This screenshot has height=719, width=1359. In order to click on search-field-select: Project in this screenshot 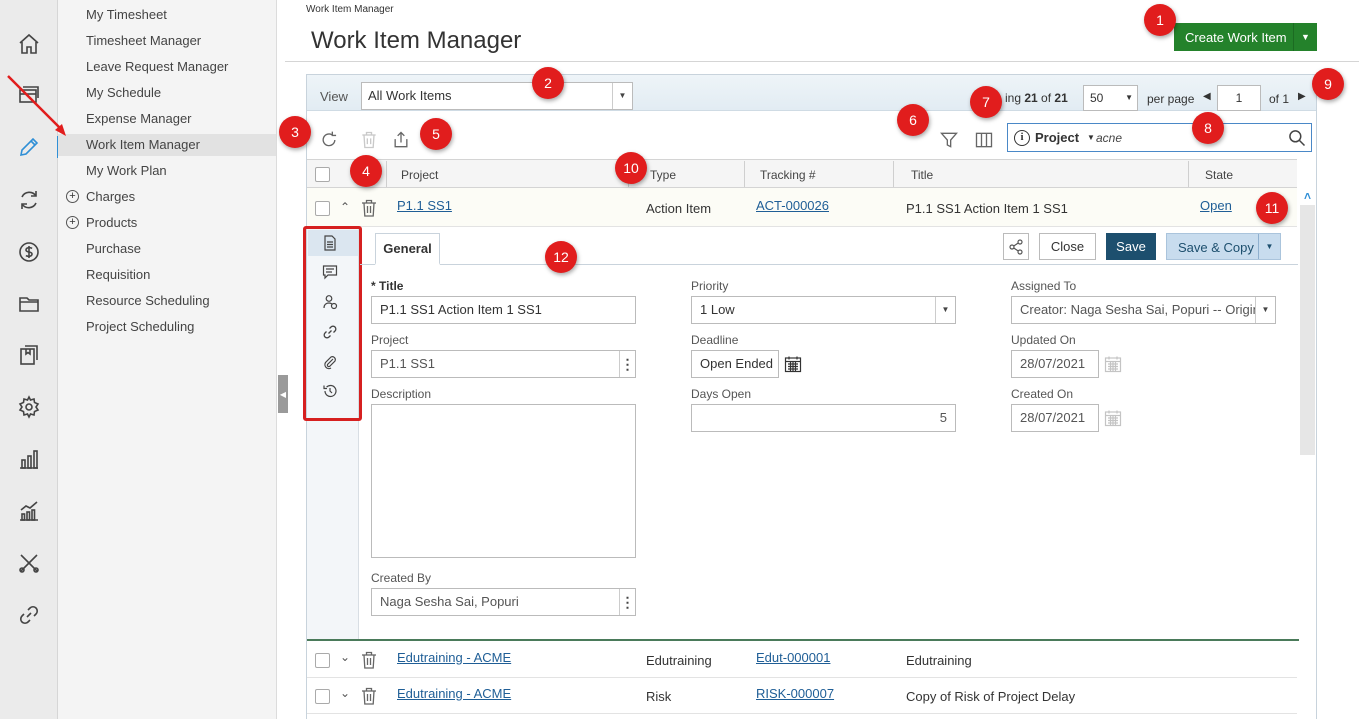, I will do `click(1057, 137)`.